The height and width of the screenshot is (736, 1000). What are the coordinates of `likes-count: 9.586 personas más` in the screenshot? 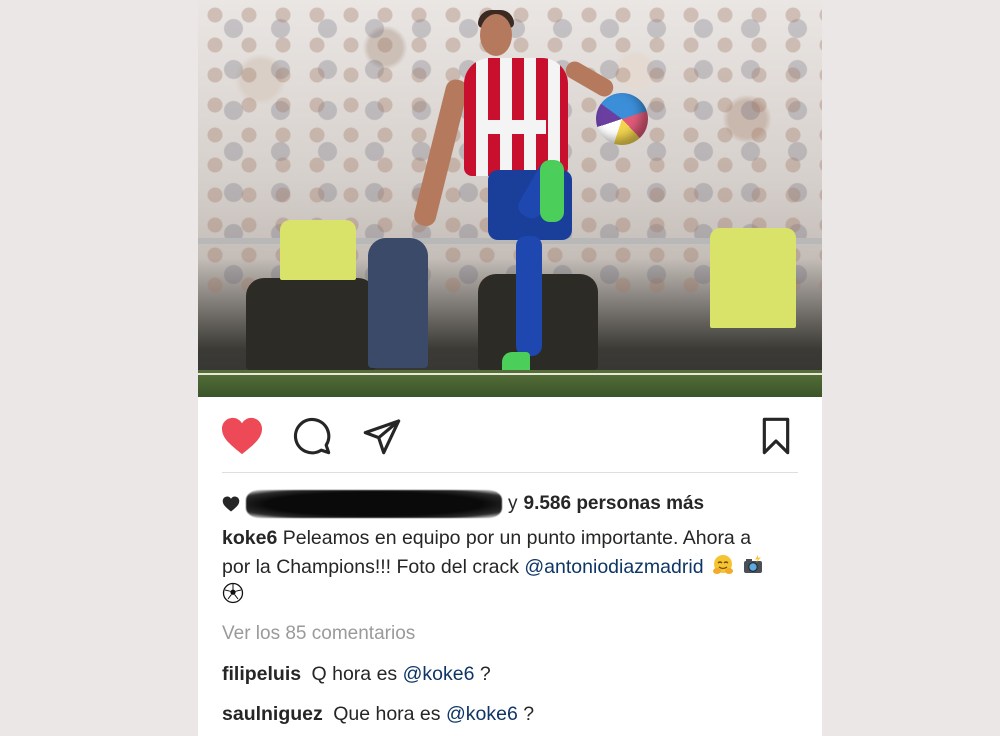 It's located at (614, 504).